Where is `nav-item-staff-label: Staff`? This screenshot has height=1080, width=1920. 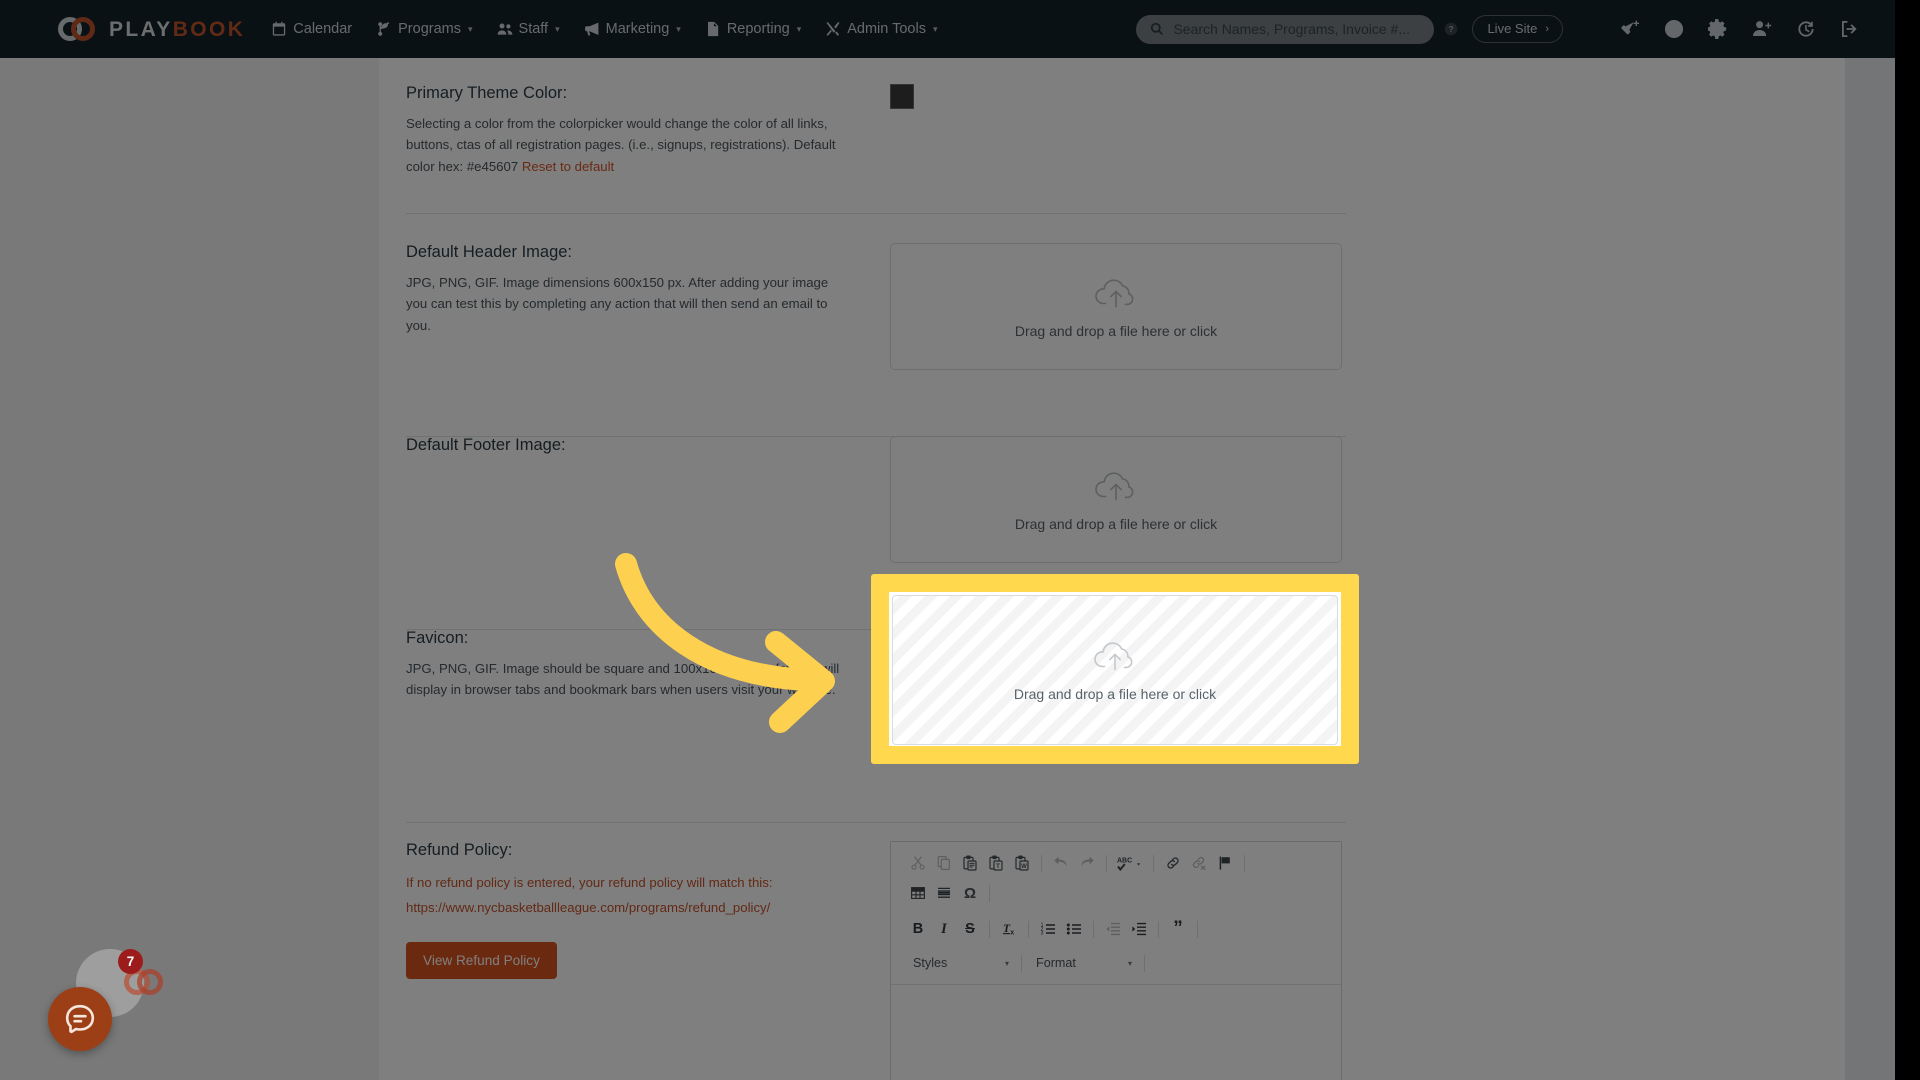
nav-item-staff-label: Staff is located at coordinates (533, 29).